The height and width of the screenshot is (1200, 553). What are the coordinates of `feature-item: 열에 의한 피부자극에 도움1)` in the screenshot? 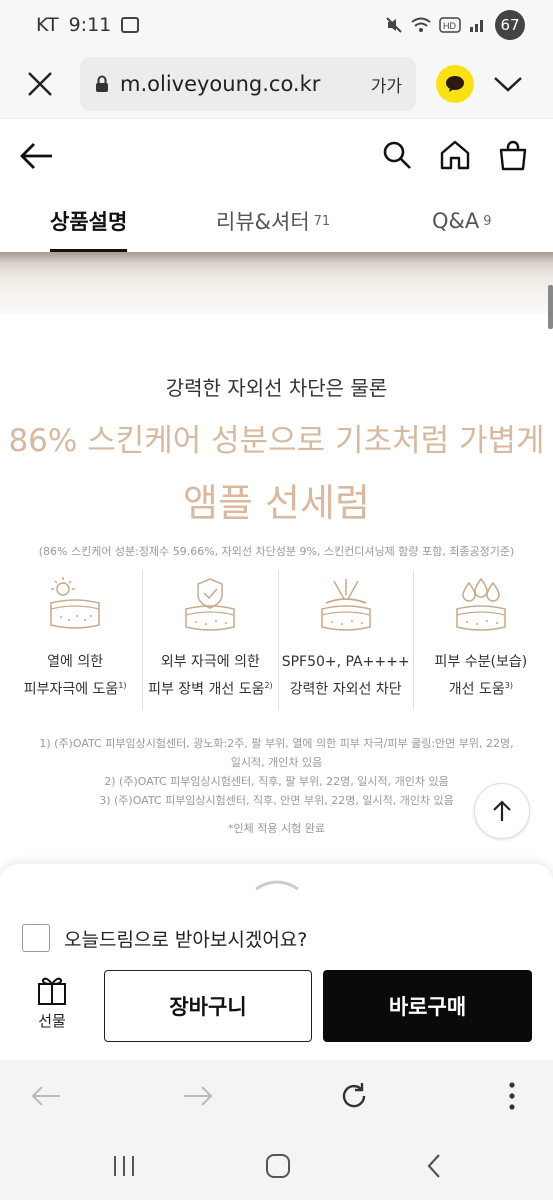 It's located at (75, 640).